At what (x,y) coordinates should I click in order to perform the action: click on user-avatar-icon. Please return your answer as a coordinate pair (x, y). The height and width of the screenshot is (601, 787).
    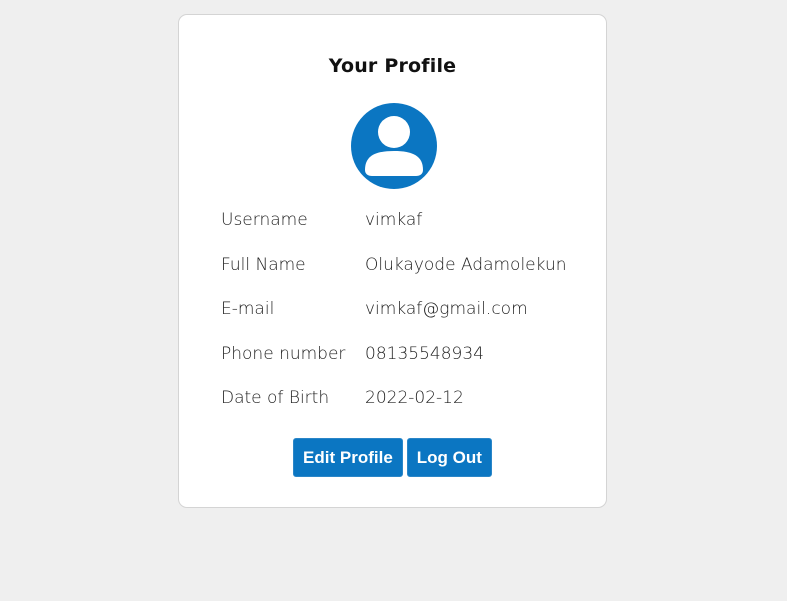
    Looking at the image, I should click on (394, 146).